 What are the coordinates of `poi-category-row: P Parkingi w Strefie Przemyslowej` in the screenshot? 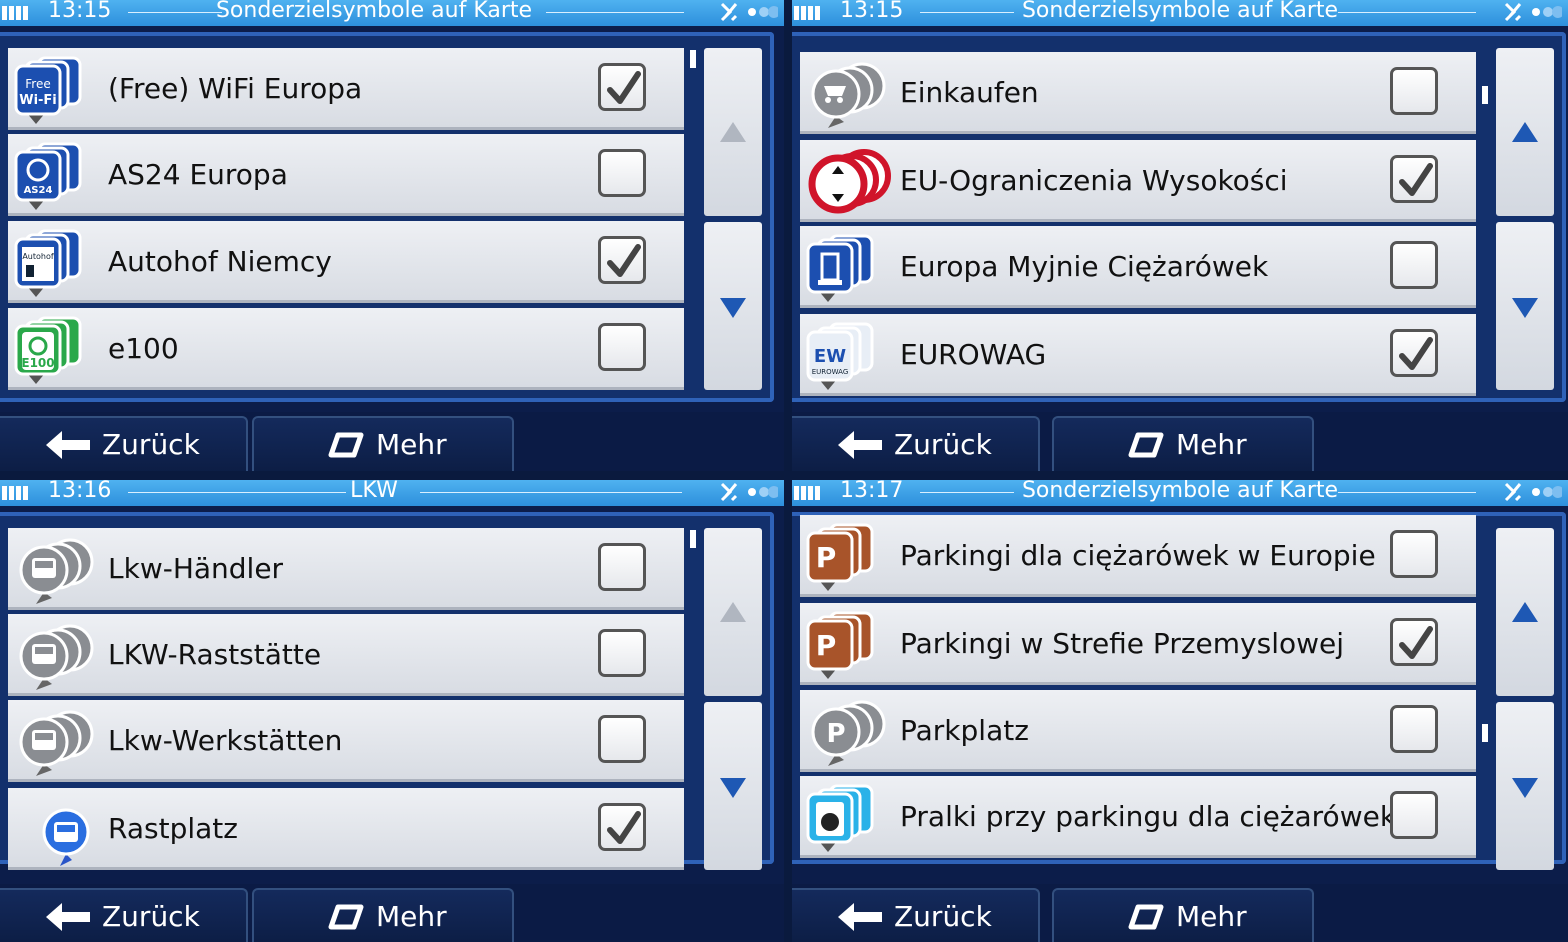 It's located at (1138, 644).